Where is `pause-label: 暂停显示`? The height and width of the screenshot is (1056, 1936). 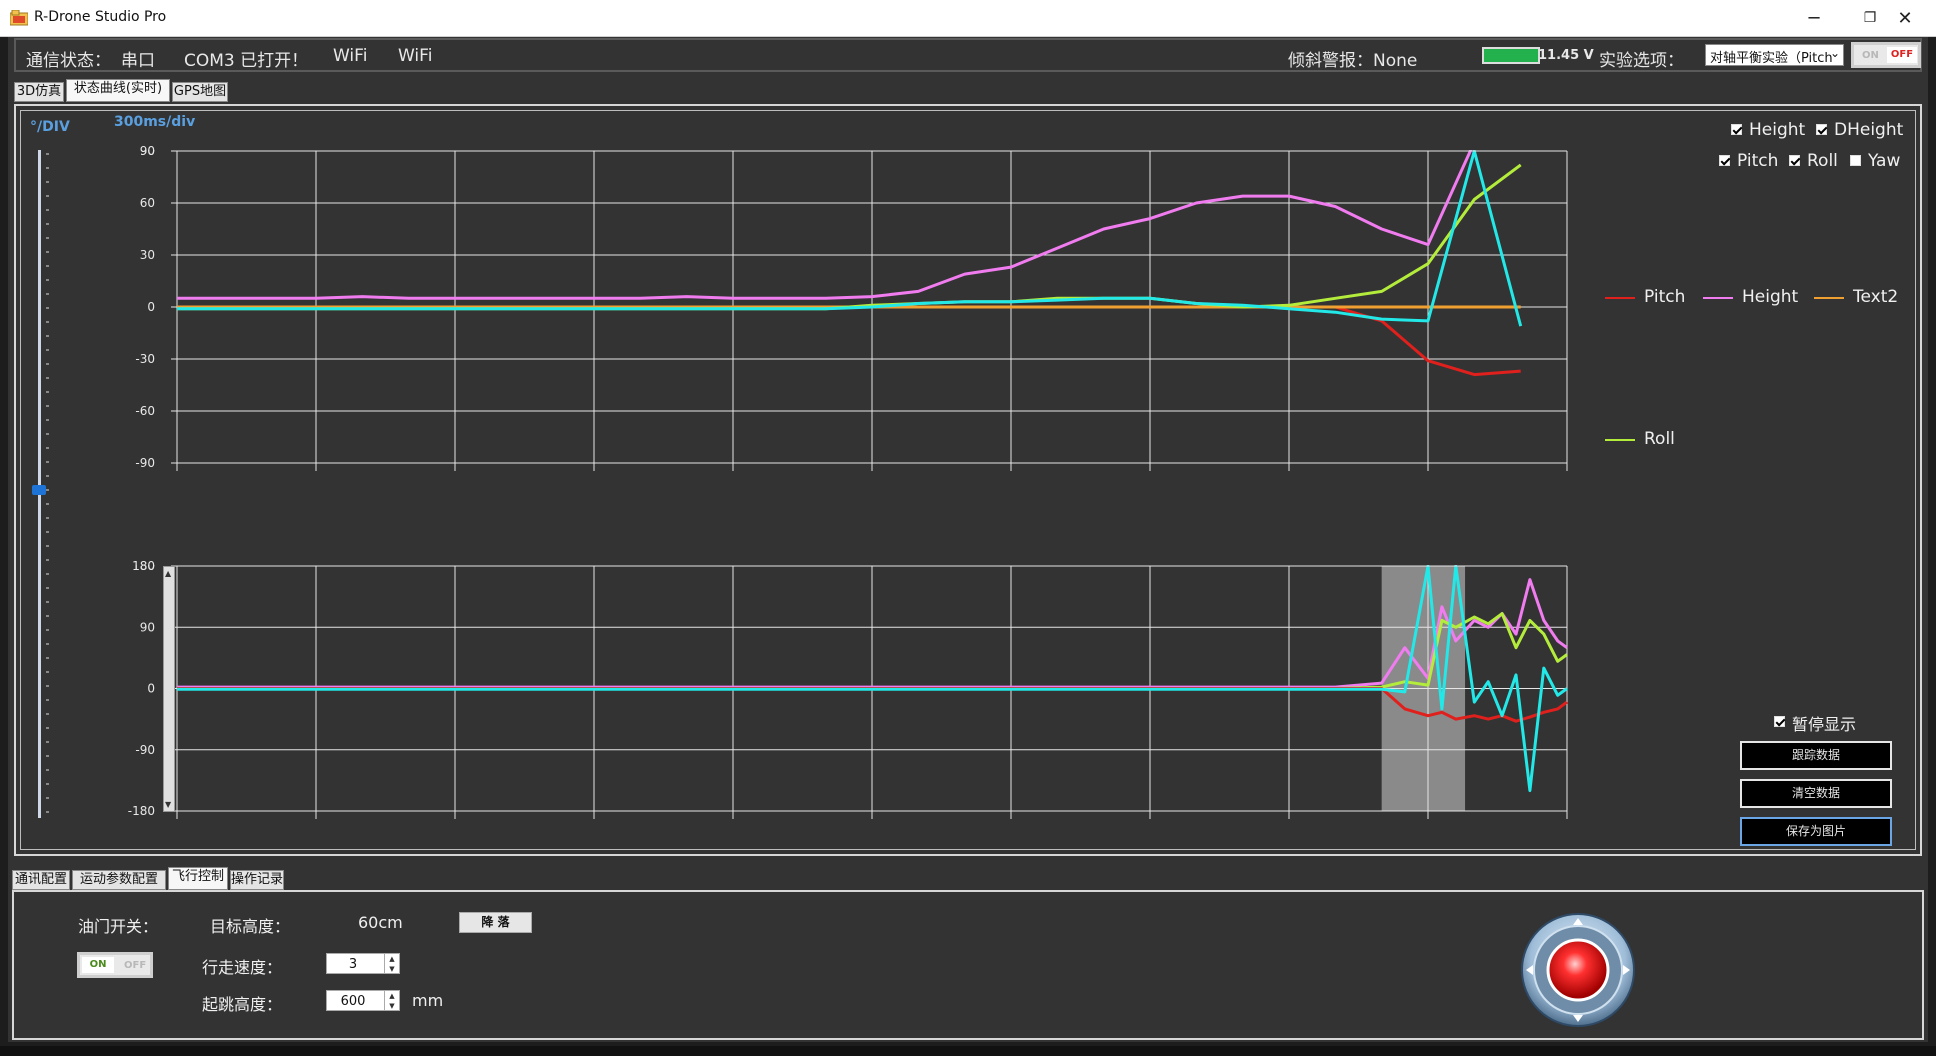
pause-label: 暂停显示 is located at coordinates (1824, 724).